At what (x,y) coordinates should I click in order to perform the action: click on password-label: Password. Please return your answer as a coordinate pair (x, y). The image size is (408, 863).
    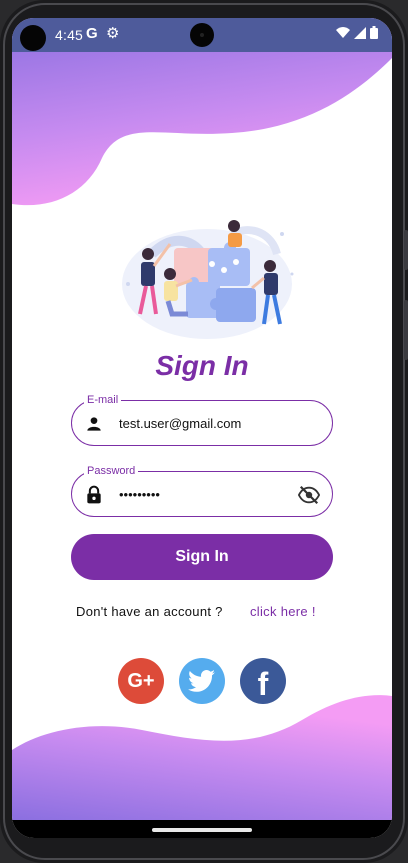
    Looking at the image, I should click on (111, 471).